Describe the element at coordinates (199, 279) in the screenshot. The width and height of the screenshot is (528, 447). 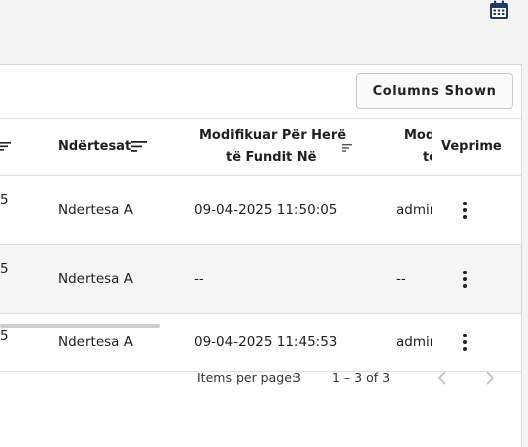
I see `modified-at-cell: --` at that location.